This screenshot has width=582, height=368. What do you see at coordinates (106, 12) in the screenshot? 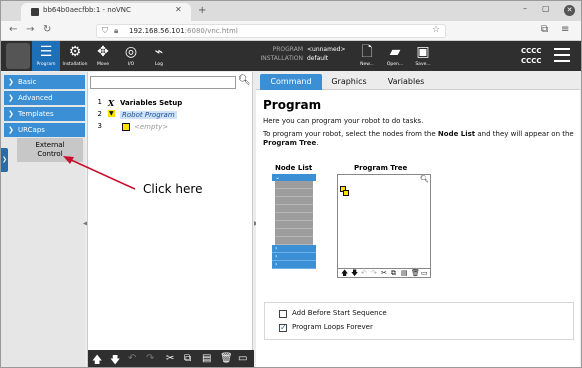
I see `browser-tab: bb64b0aecfbb:1 - noVNC ✕` at bounding box center [106, 12].